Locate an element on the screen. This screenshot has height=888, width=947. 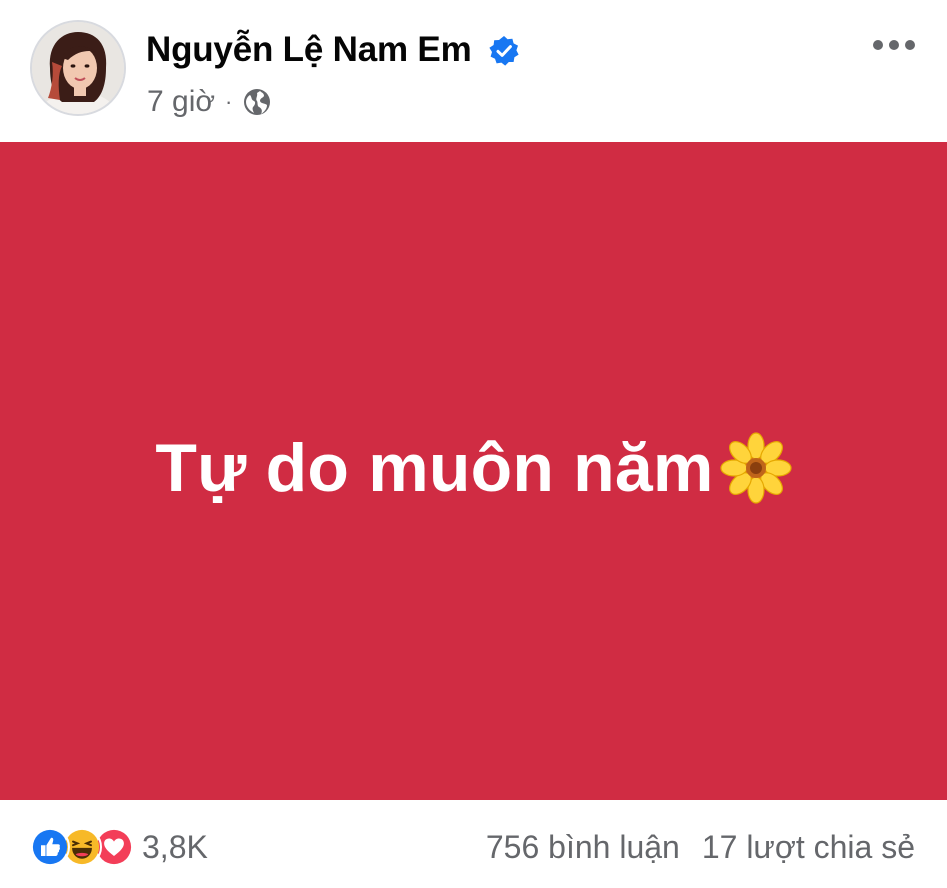
post-footer: 3,8K 756 bình luận 17 lượt chia sẻ is located at coordinates (473, 844).